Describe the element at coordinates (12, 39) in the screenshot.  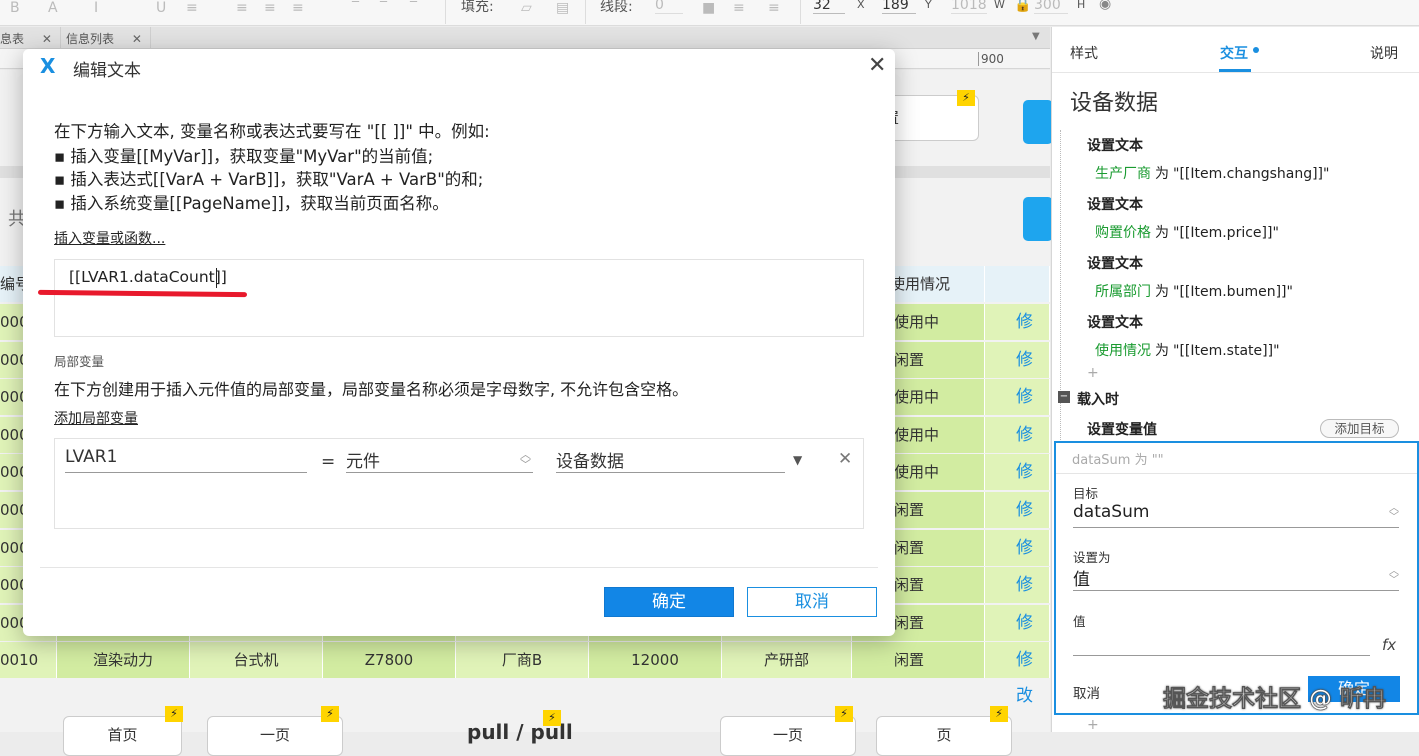
I see `doc-tab-label: 息表` at that location.